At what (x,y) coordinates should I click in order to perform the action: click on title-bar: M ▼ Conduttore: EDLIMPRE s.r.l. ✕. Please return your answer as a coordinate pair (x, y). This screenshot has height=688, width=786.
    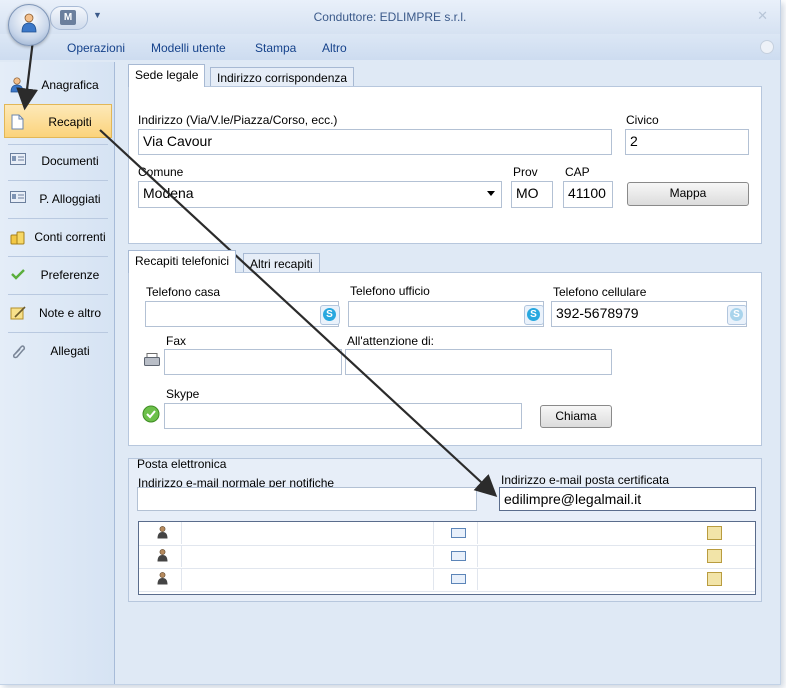
    Looking at the image, I should click on (390, 17).